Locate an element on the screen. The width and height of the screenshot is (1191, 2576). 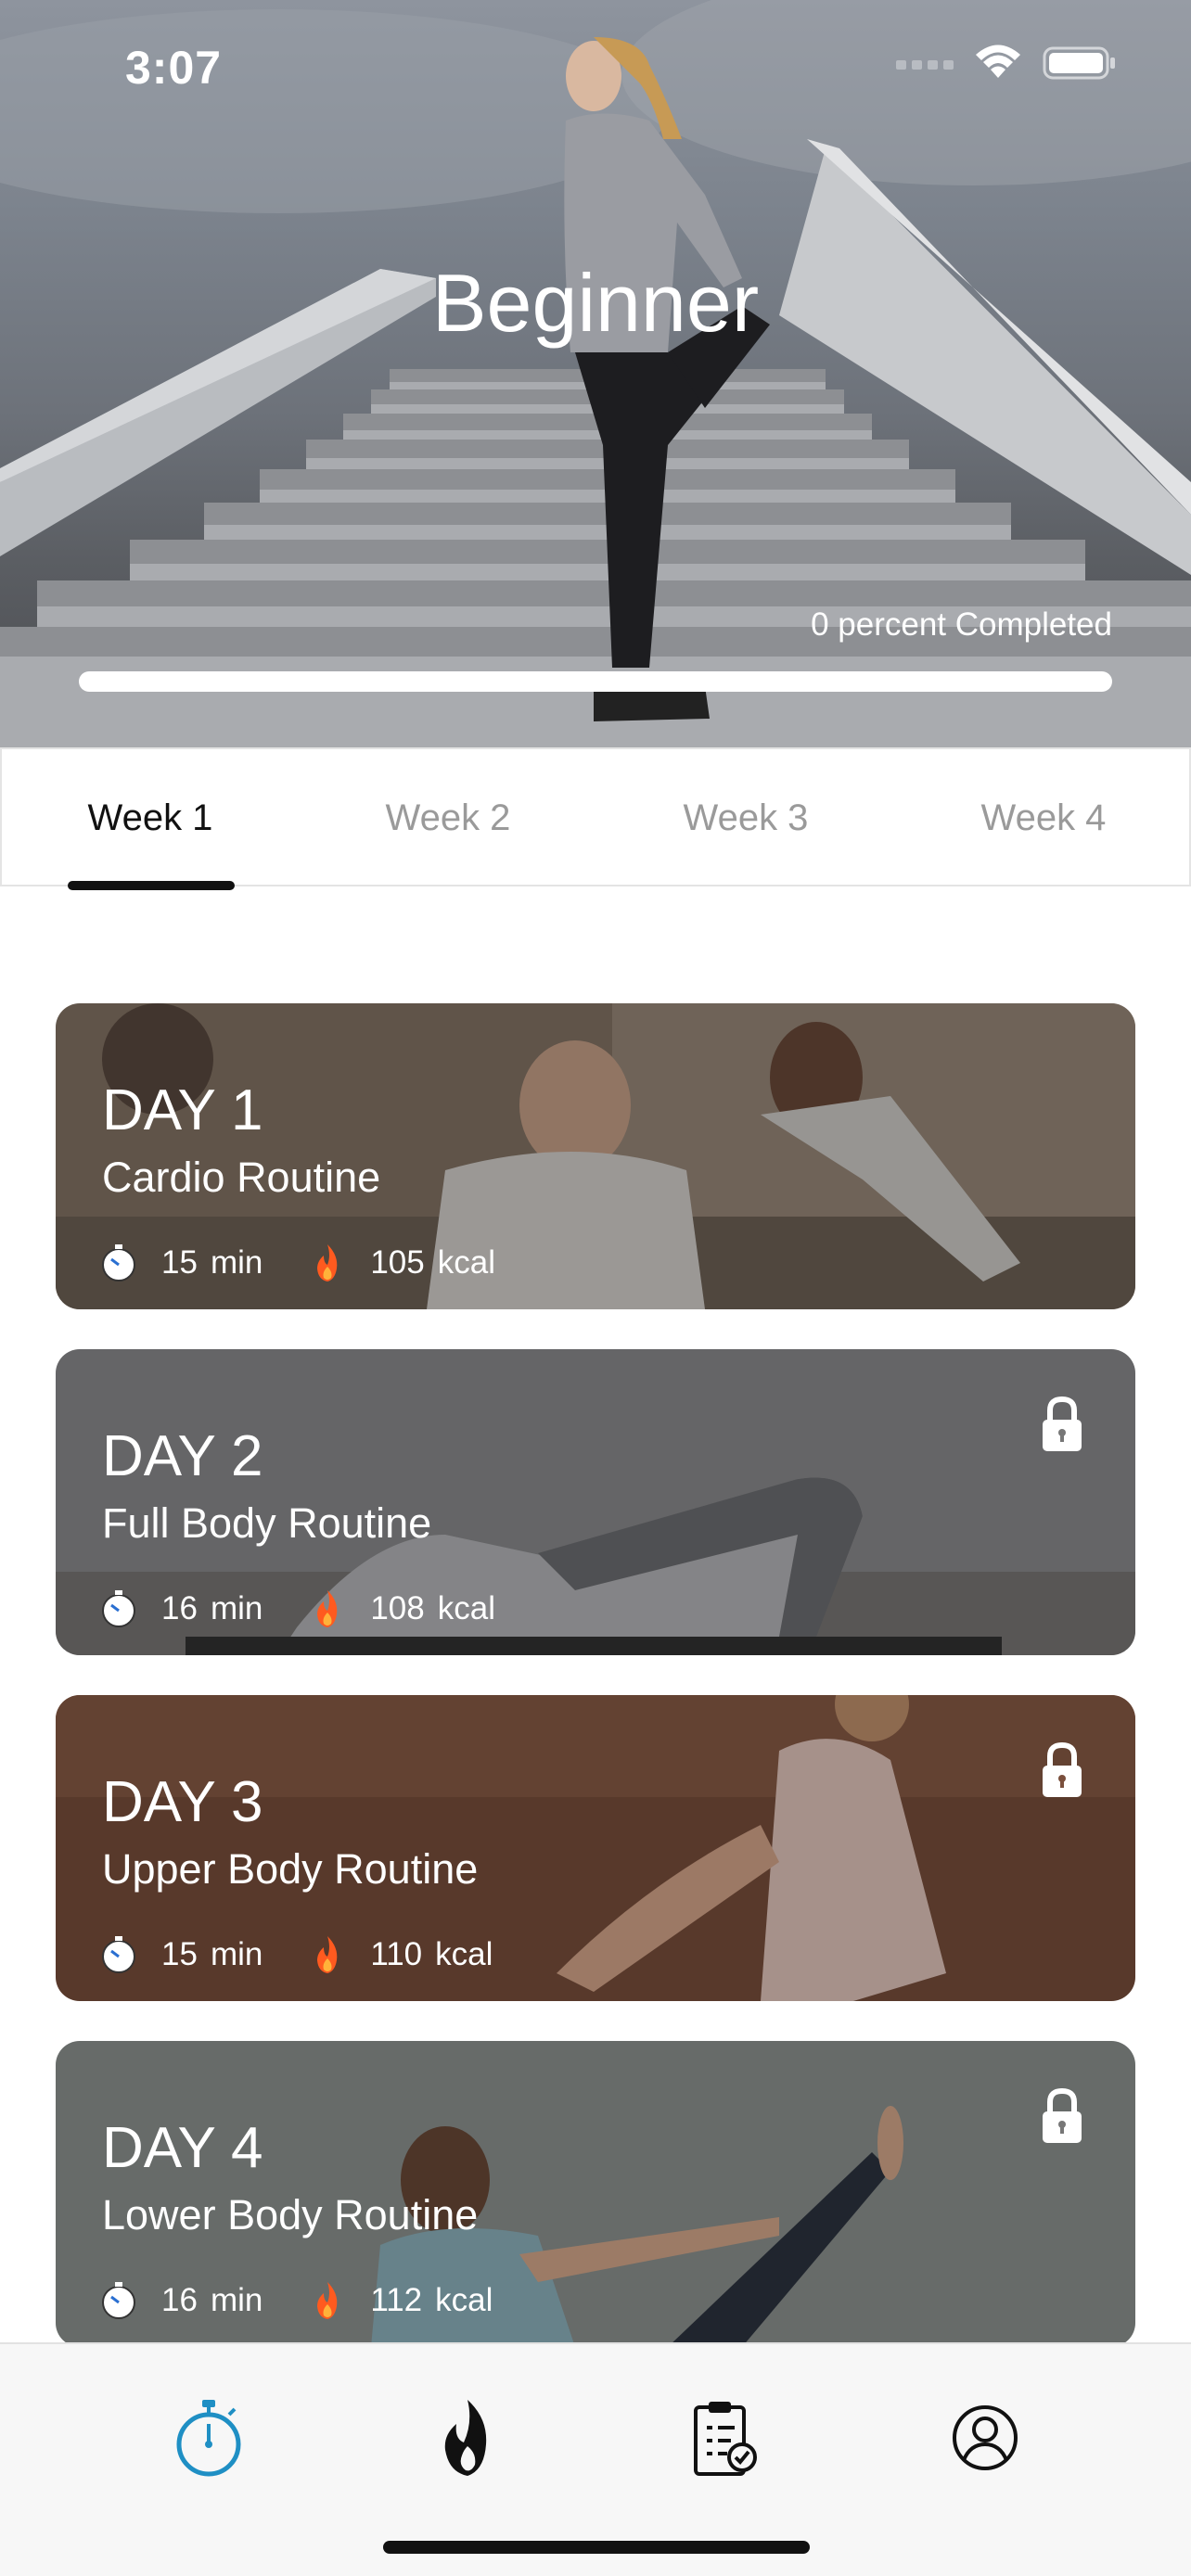
day-card-1: DAY 1 Cardio Routine 15 min 105 kcal is located at coordinates (595, 1156).